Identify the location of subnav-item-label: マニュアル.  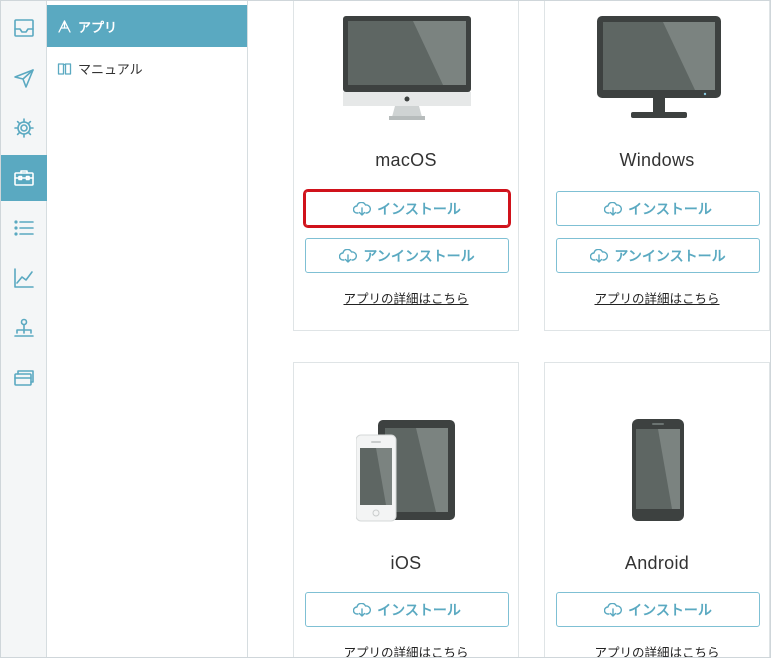
(110, 69).